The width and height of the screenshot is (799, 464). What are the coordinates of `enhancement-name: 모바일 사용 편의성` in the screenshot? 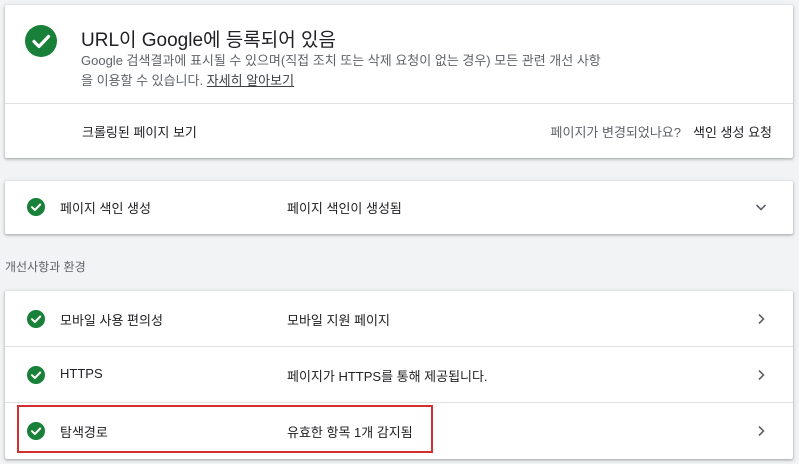 It's located at (111, 320).